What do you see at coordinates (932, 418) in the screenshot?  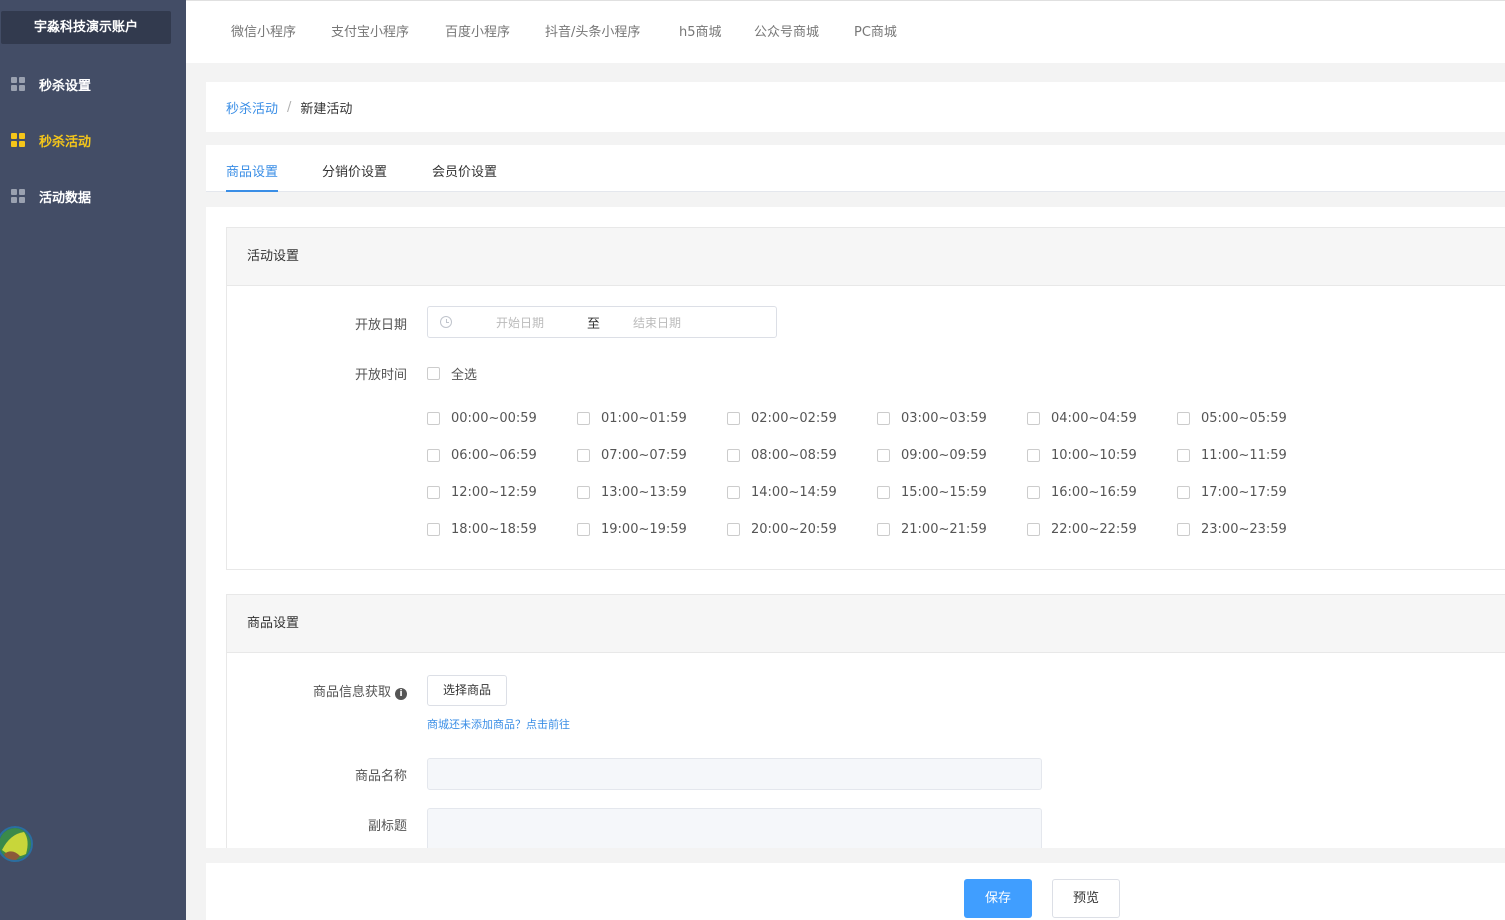 I see `time-slot-checkbox: 03:00~03:59` at bounding box center [932, 418].